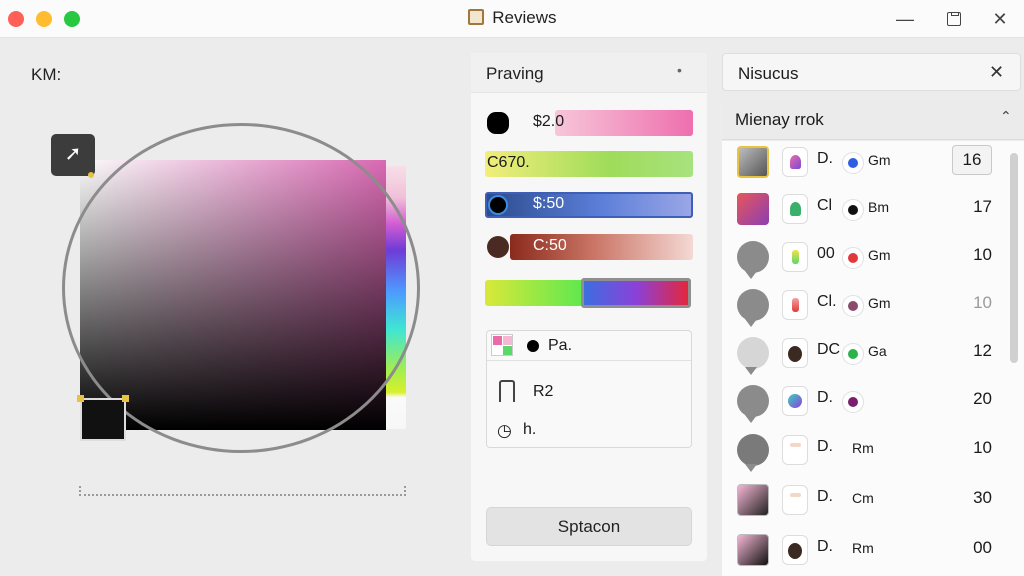 The width and height of the screenshot is (1024, 576). What do you see at coordinates (982, 398) in the screenshot?
I see `item-count: 20` at bounding box center [982, 398].